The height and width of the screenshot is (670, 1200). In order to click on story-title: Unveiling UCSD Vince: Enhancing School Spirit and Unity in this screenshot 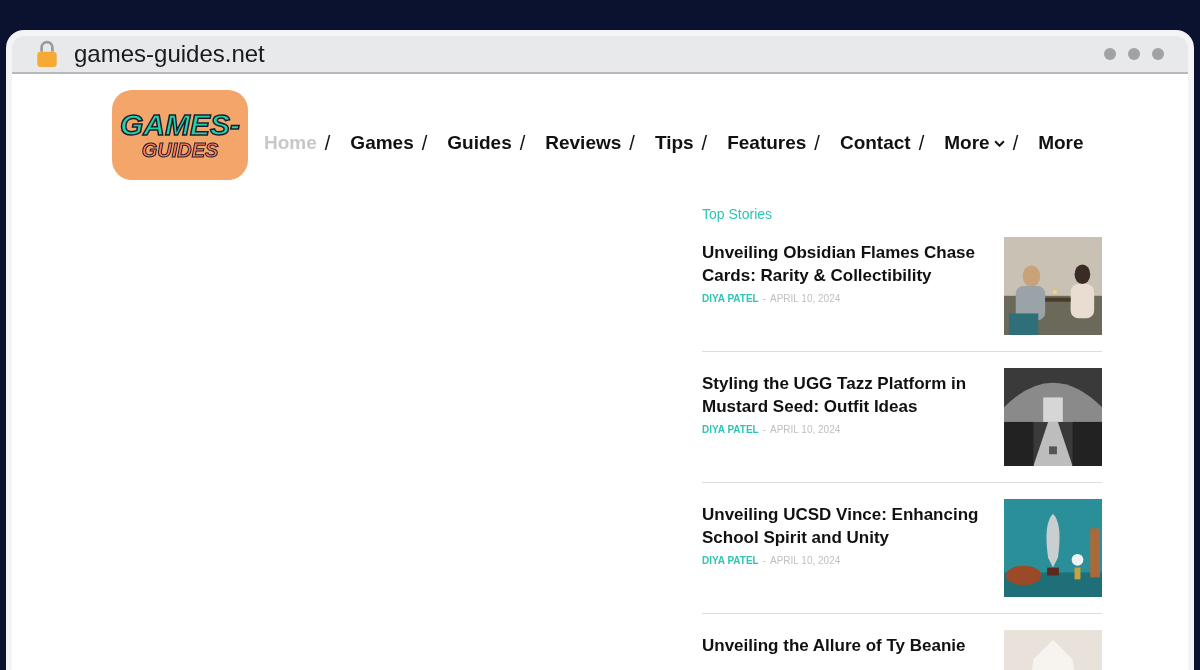, I will do `click(847, 526)`.